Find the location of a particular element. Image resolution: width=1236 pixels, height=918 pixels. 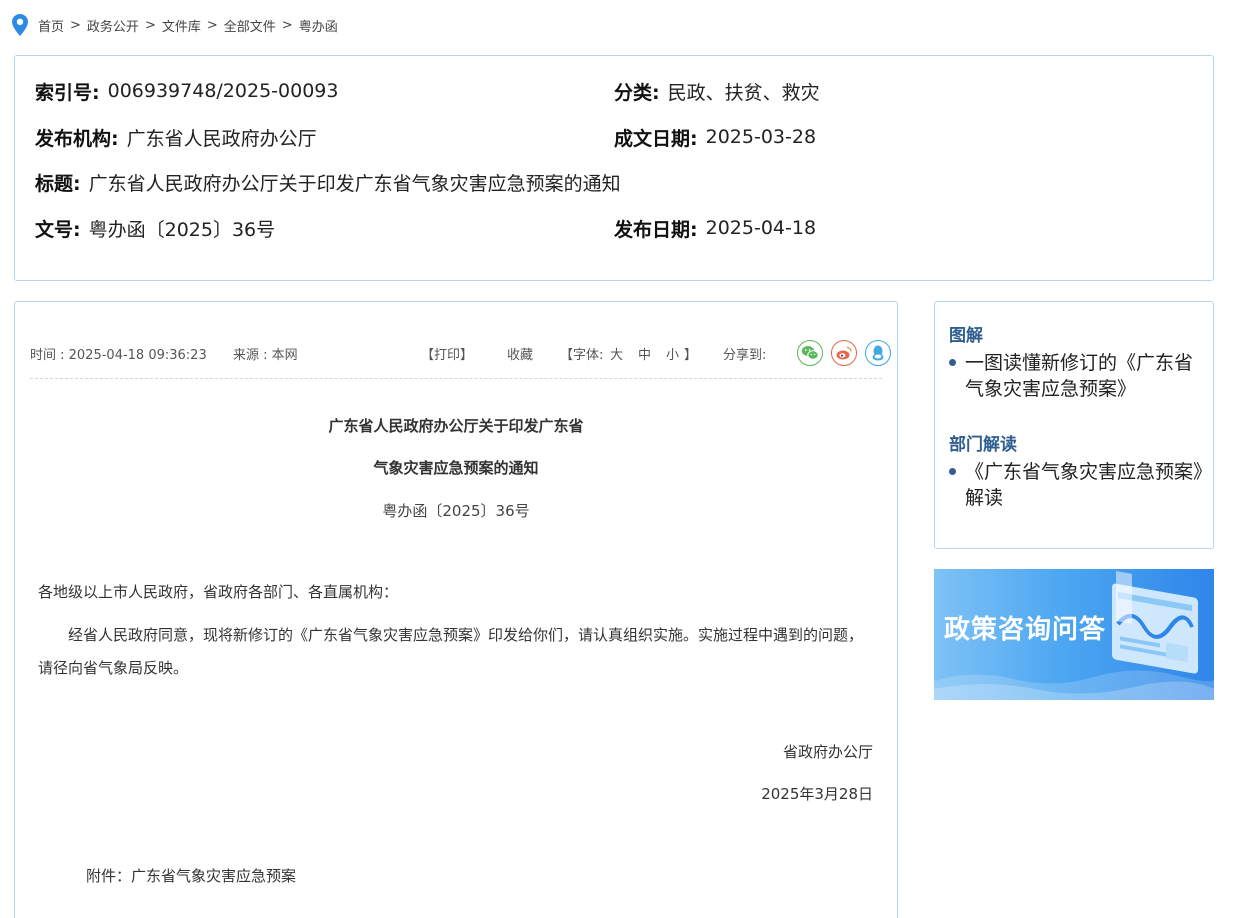

meta-title-label: 标题: is located at coordinates (58, 183).